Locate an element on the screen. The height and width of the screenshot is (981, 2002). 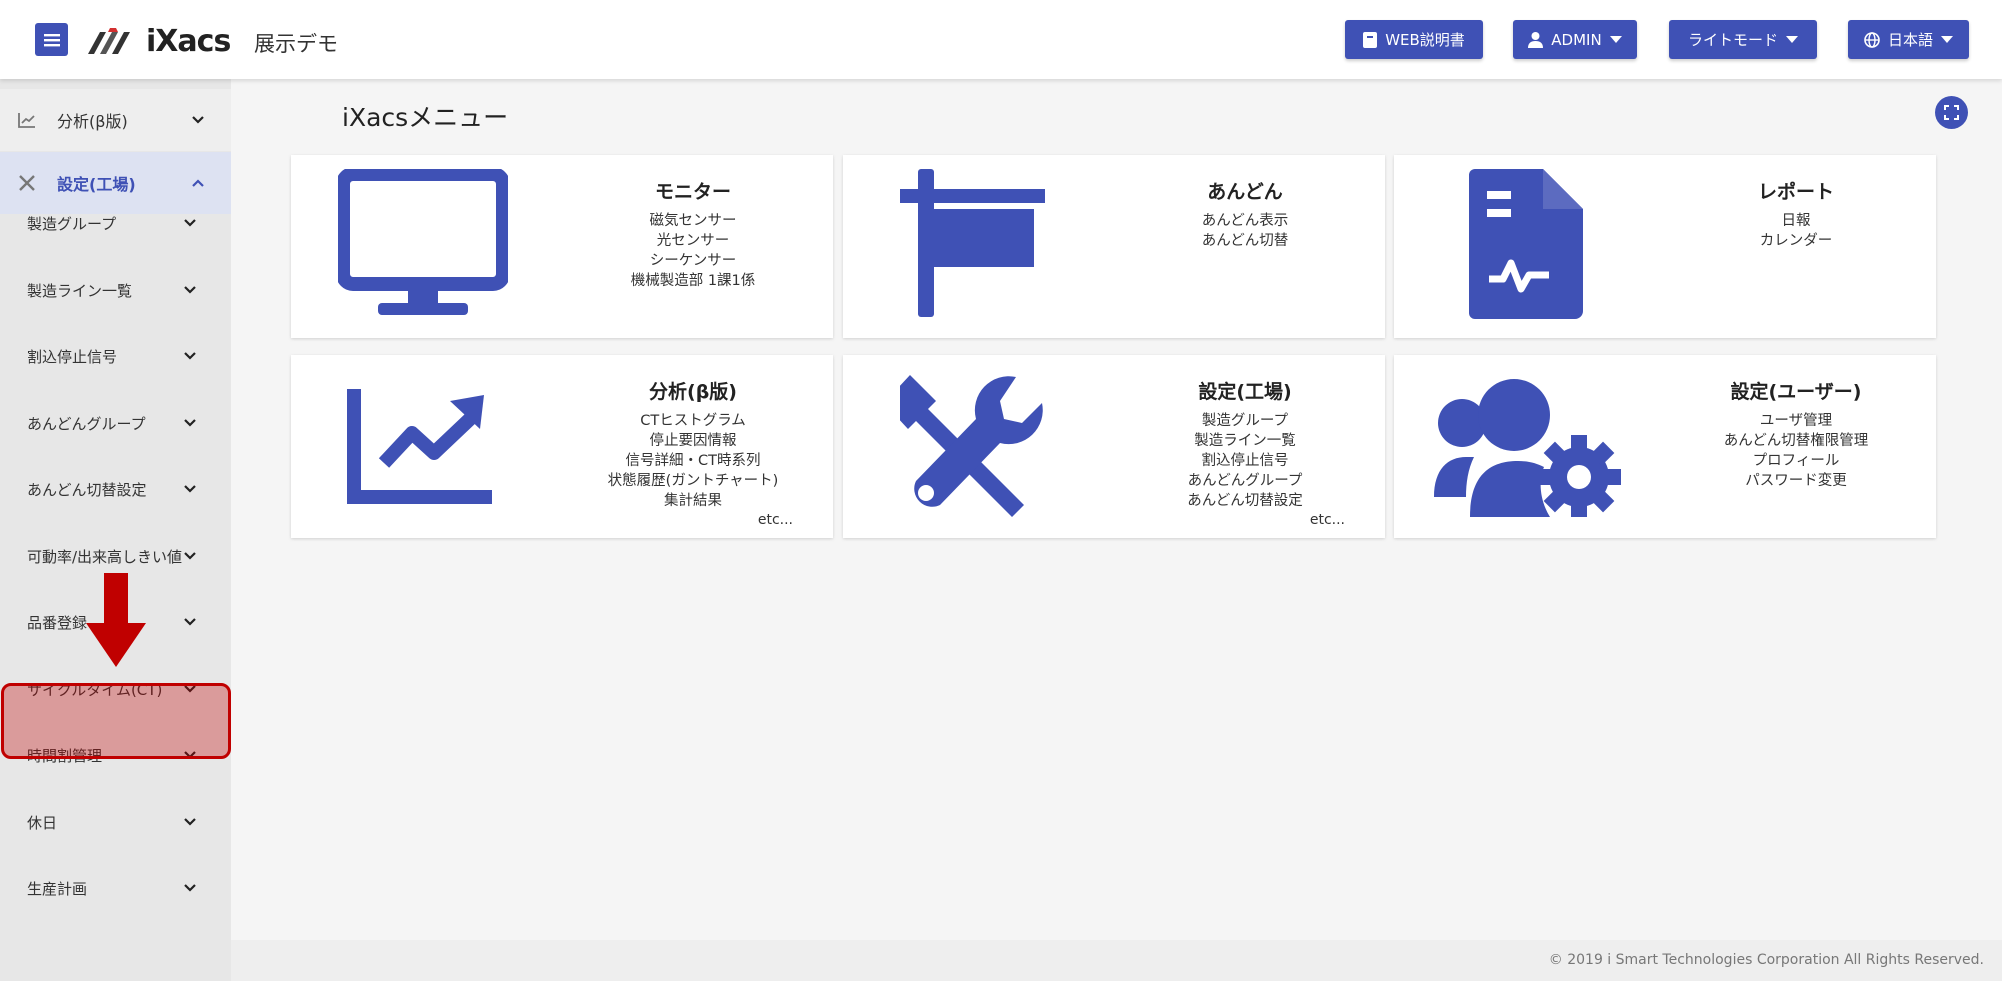
card-link: あんどんグループ is located at coordinates (1245, 481).